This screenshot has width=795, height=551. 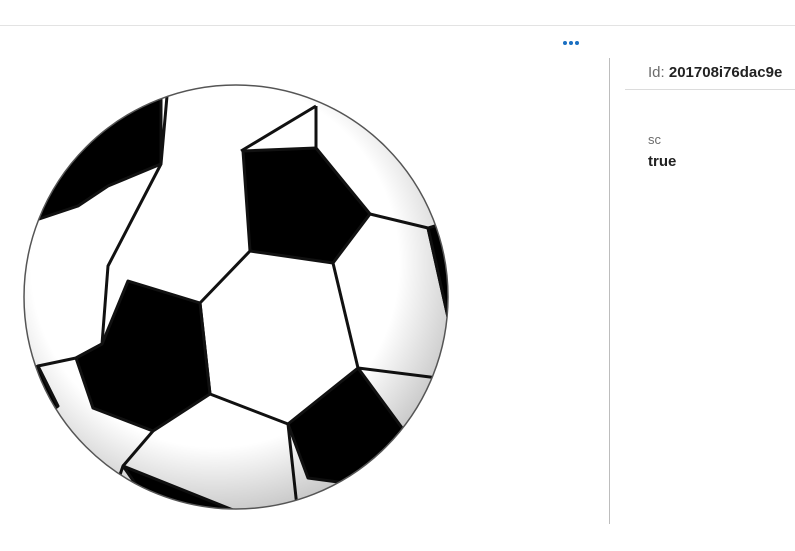 I want to click on more-dots-icon, so click(x=565, y=43).